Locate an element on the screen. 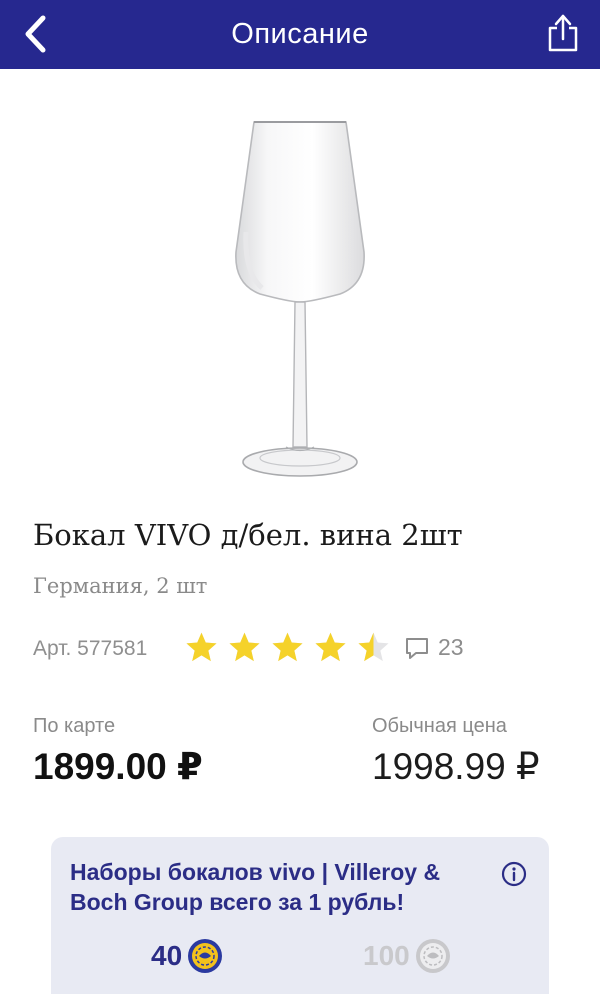 The image size is (600, 994). points-inactive-value: 100 is located at coordinates (386, 955).